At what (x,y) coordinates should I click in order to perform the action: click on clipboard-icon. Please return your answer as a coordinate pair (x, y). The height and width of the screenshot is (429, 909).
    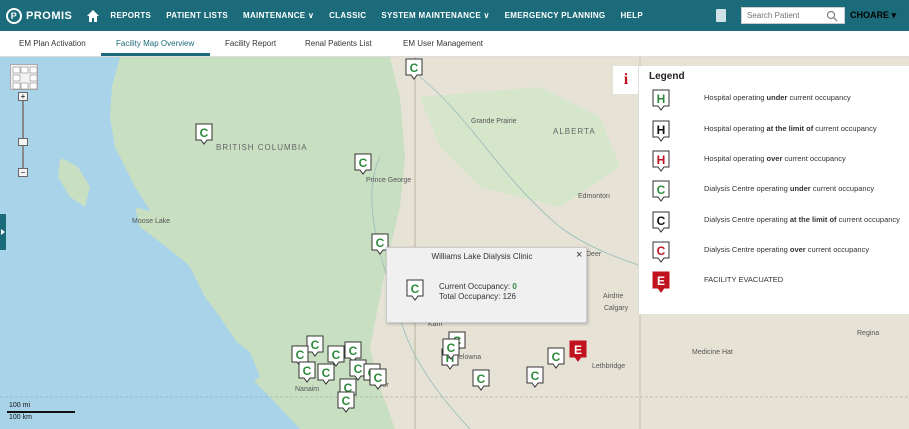
    Looking at the image, I should click on (721, 15).